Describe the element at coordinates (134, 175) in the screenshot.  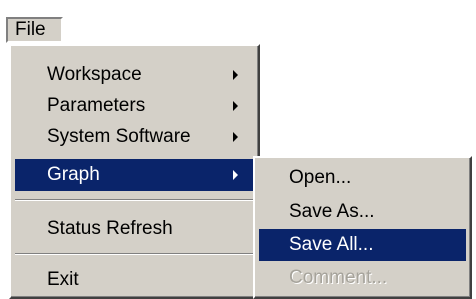
I see `menu-item-graph: Graph` at that location.